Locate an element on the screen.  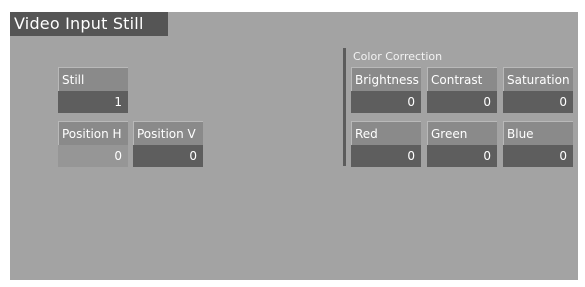
position-h-control: Position H 0 is located at coordinates (93, 144).